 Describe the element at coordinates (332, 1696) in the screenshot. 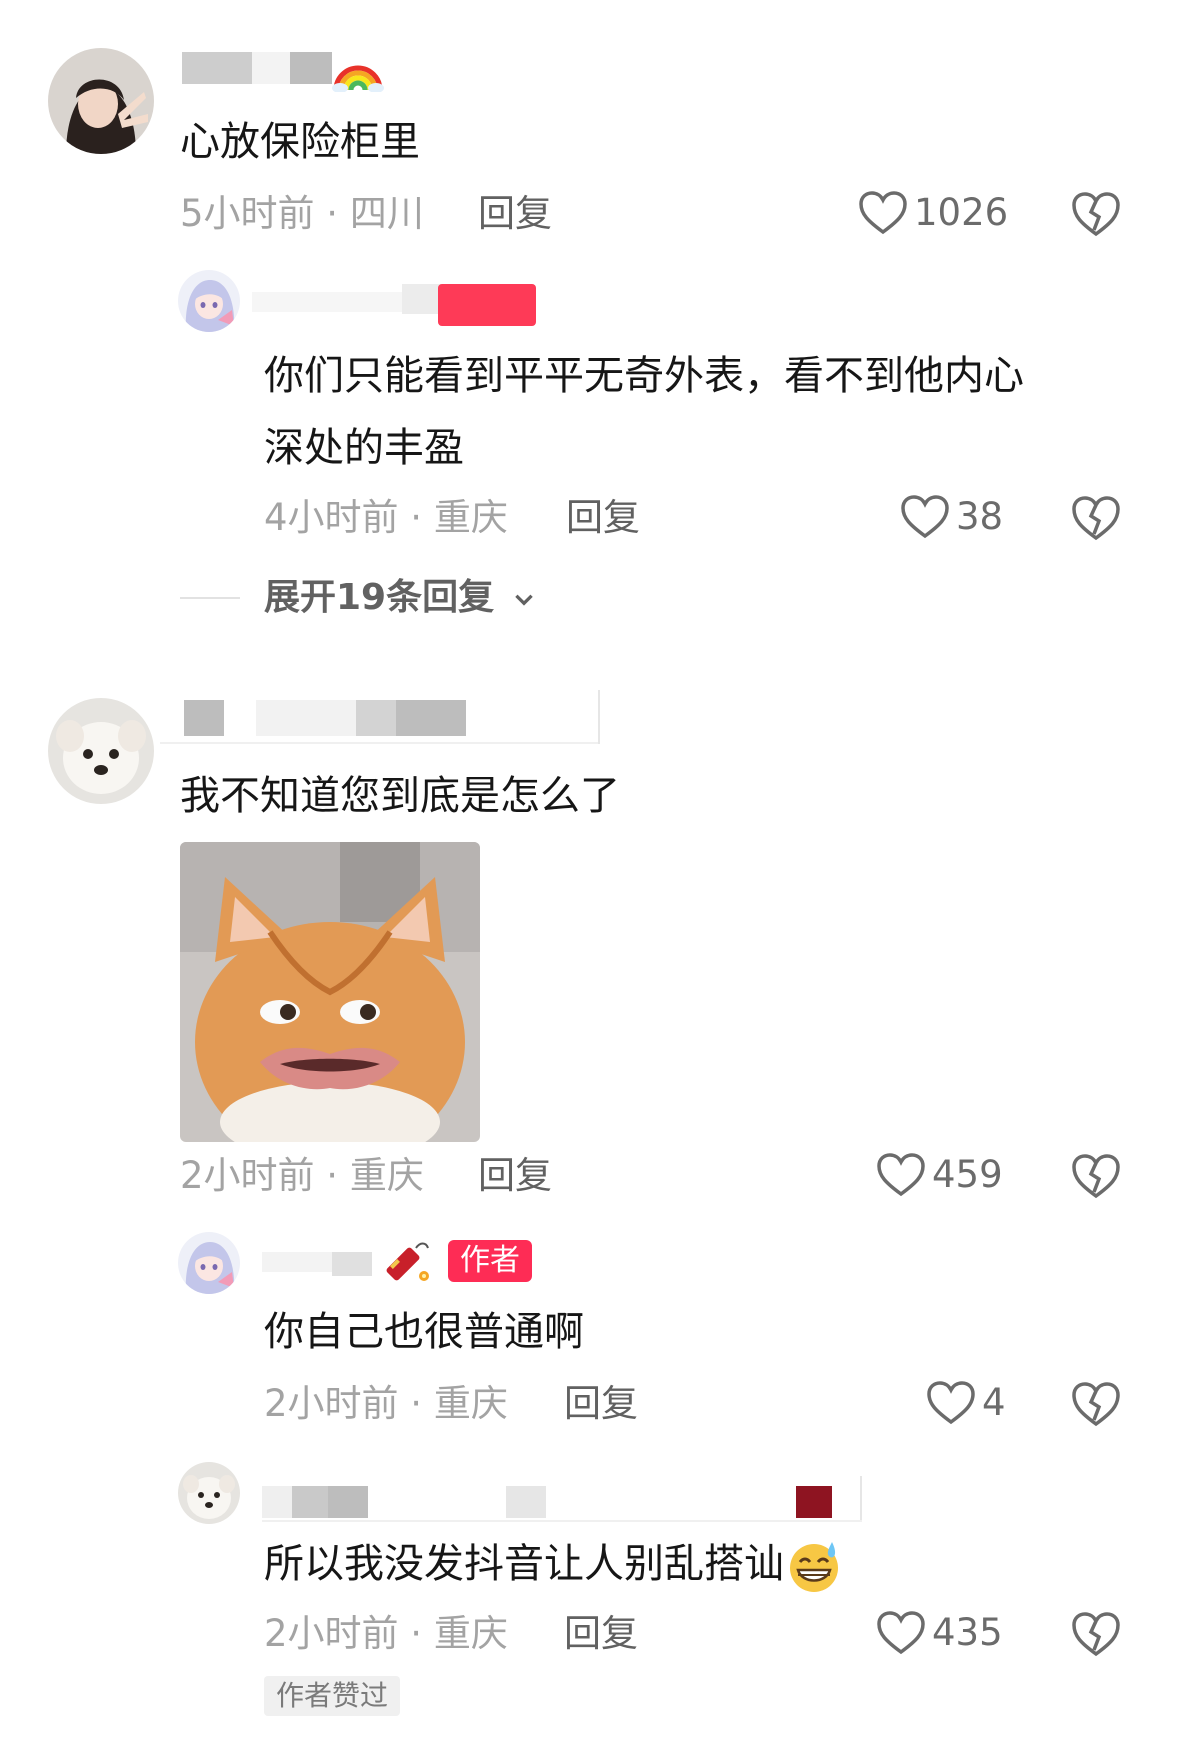

I see `author-liked-badge: 作者赞过` at that location.